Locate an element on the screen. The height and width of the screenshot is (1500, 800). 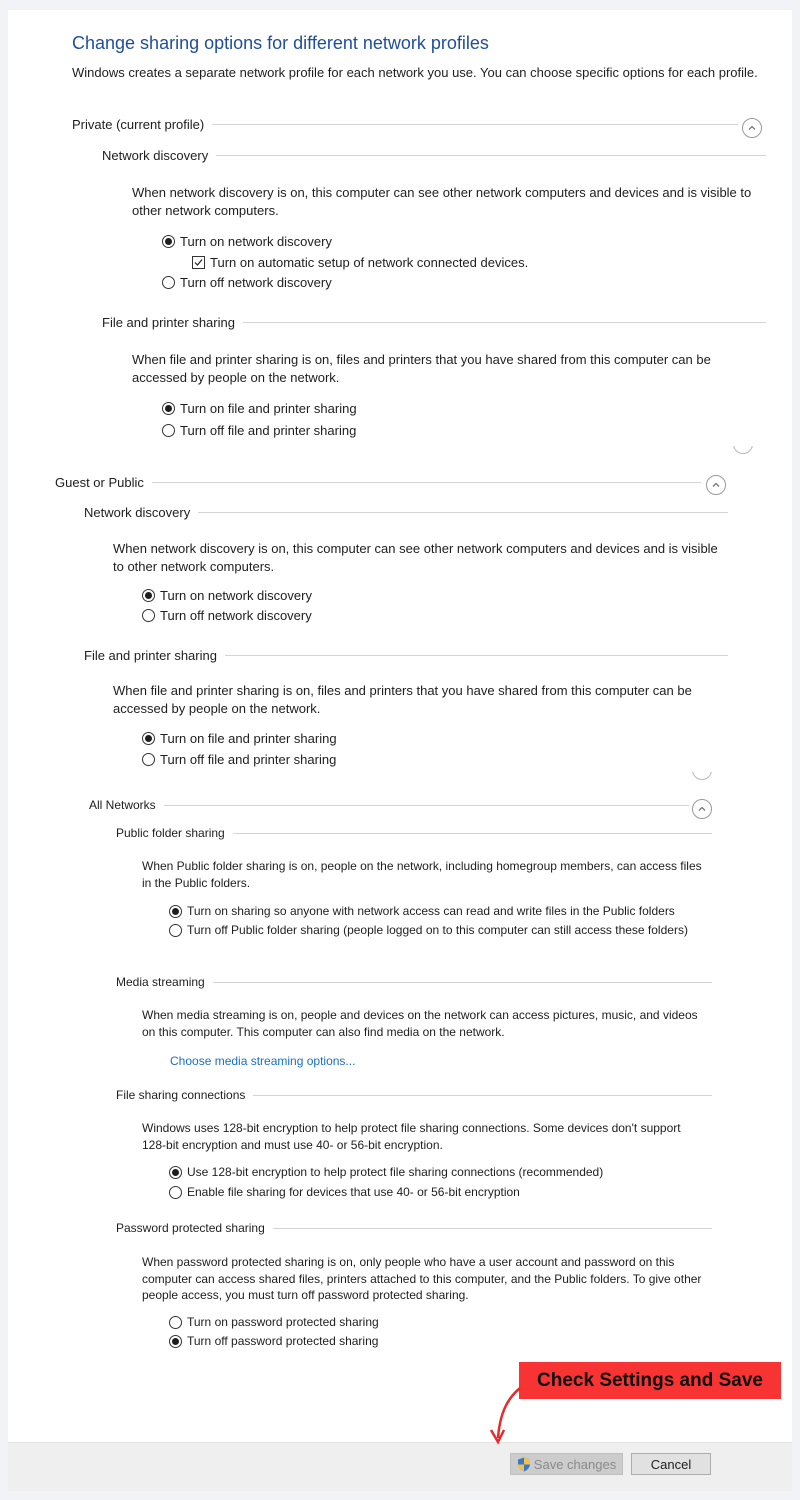
all-networks-header: All Networks is located at coordinates (389, 805).